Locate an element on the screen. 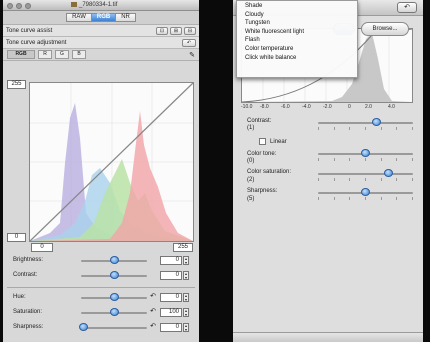  color-saturation-label: Color saturation: is located at coordinates (269, 172).